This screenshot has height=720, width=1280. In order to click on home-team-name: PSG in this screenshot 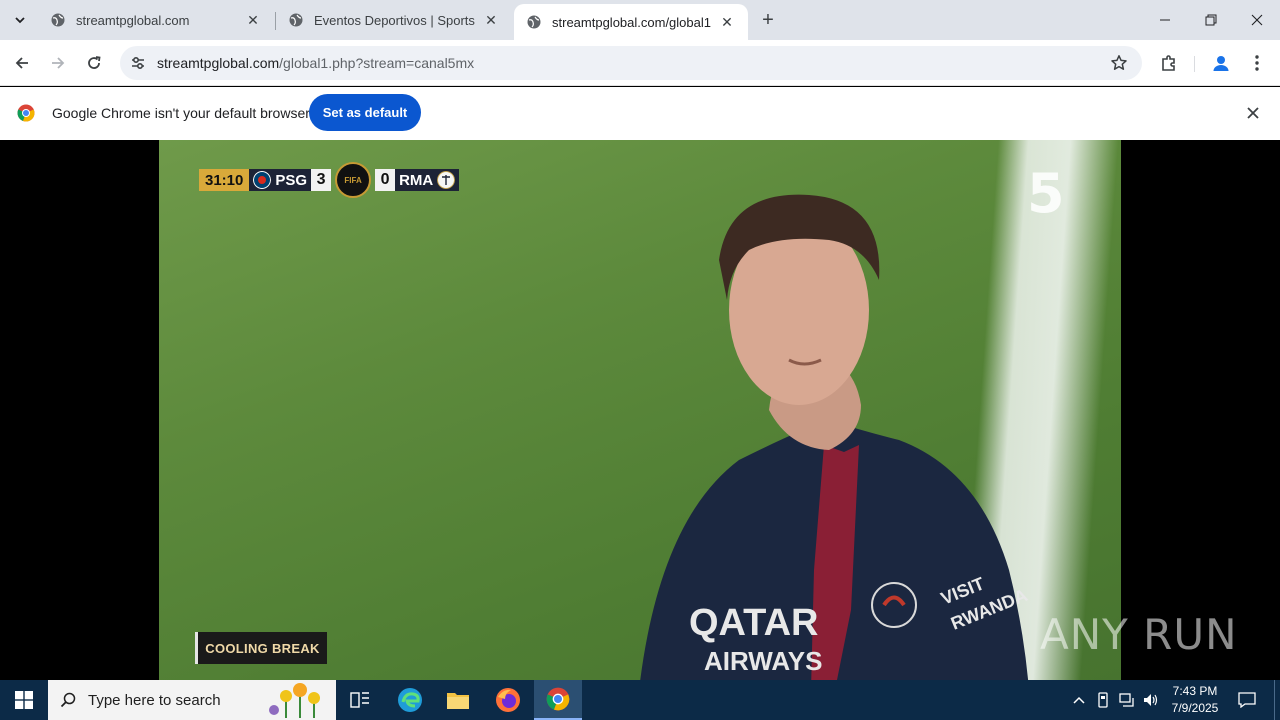, I will do `click(291, 180)`.